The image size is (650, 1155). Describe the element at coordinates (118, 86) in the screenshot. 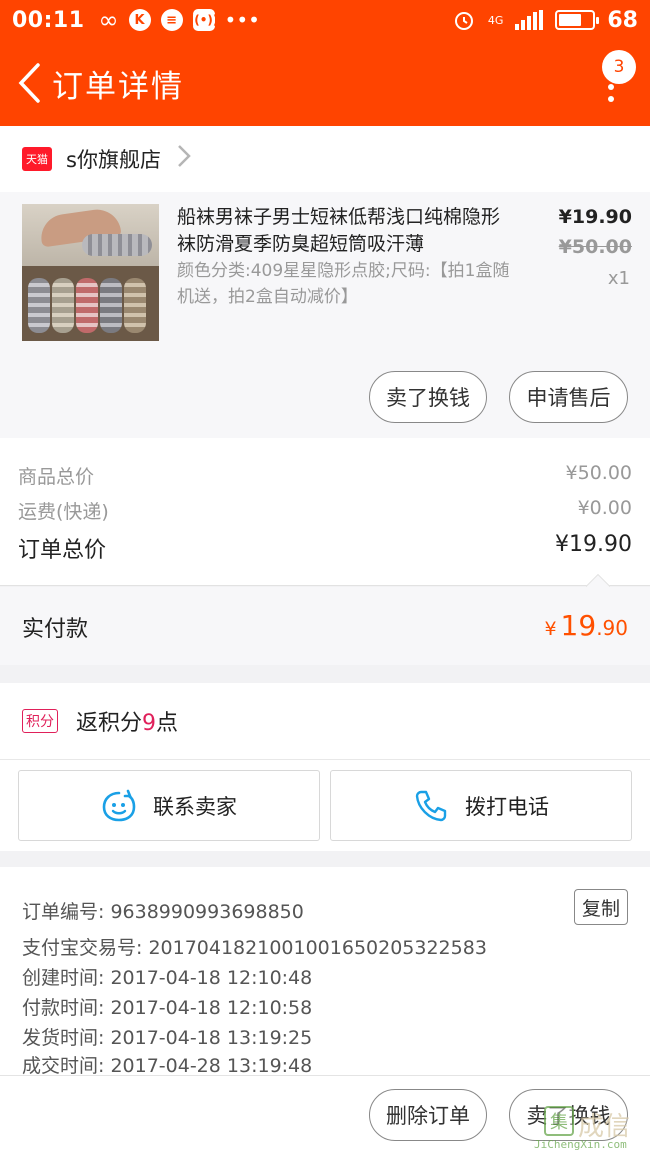

I see `page-title: 订单详情` at that location.